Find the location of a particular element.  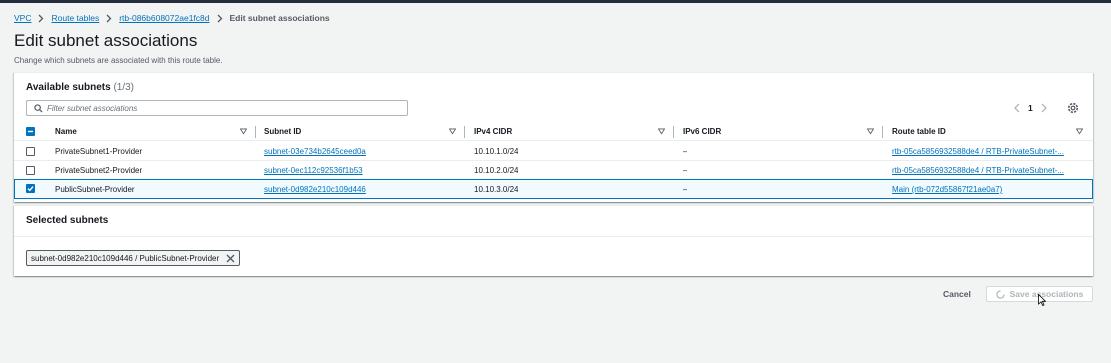

top-navigation-bar is located at coordinates (555, 1).